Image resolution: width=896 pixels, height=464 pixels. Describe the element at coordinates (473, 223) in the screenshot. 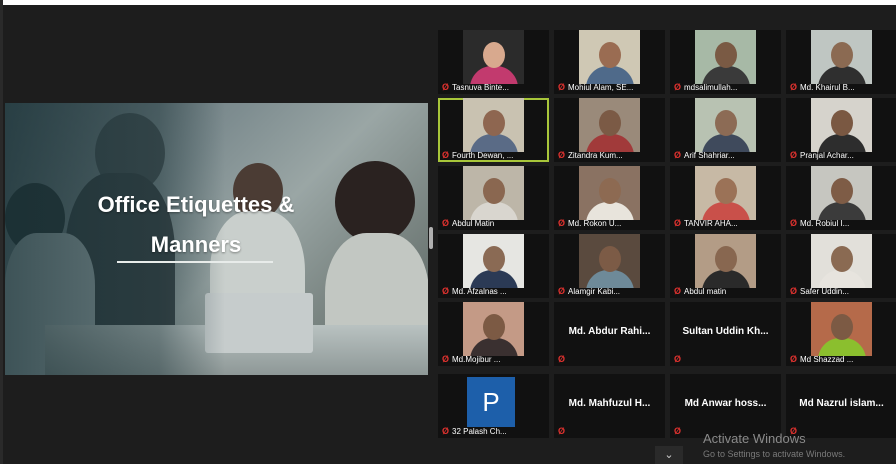

I see `participant-name: Abdul Matin` at that location.